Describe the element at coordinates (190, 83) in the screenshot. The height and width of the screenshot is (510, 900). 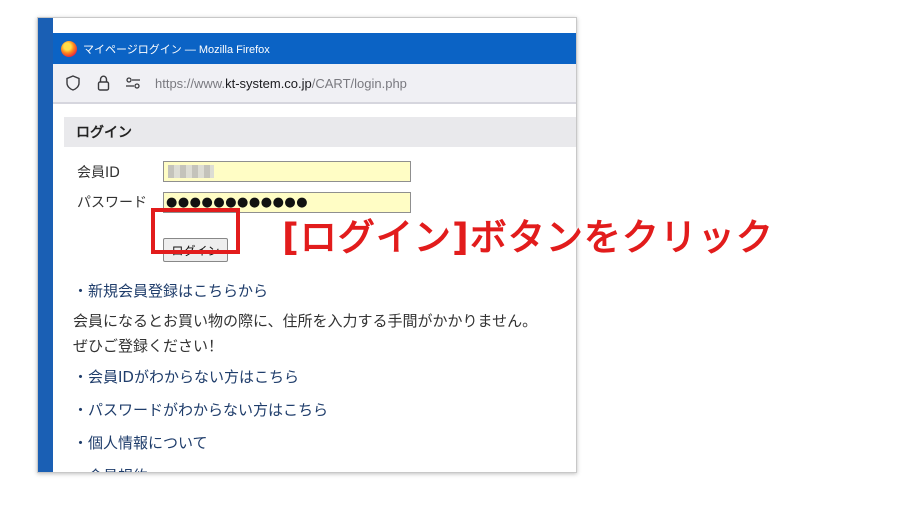
I see `url-prefix: https://www.` at that location.